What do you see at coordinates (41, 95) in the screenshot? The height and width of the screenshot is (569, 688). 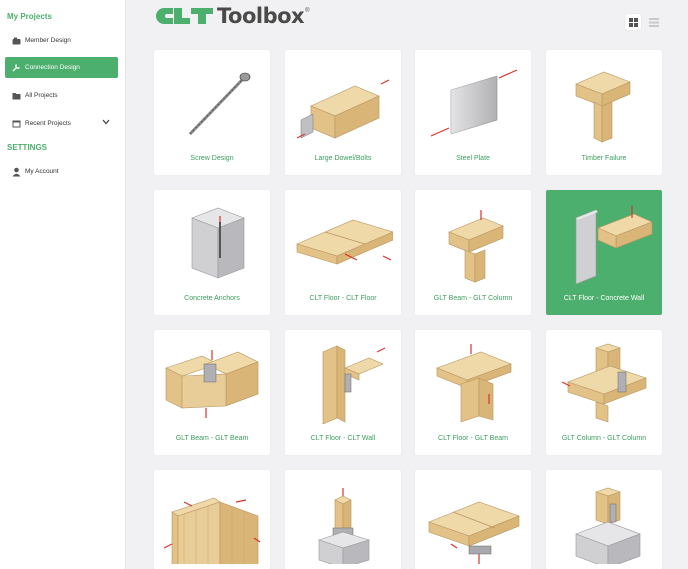 I see `sidebar-item-label: All Projects` at bounding box center [41, 95].